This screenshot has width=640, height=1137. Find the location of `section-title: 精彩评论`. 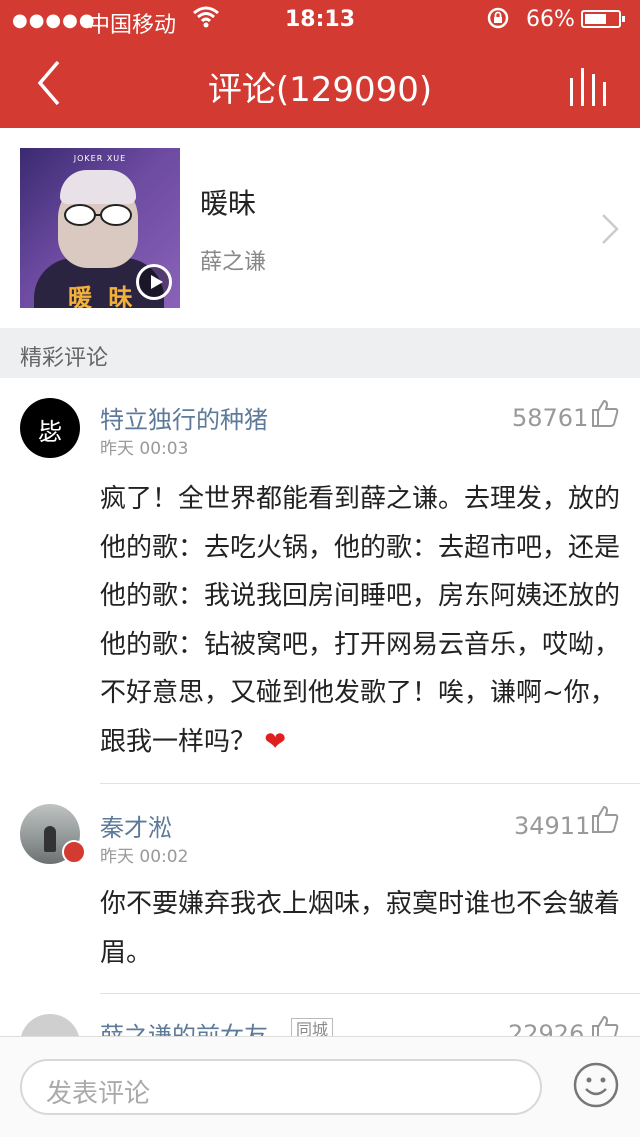

section-title: 精彩评论 is located at coordinates (64, 358).